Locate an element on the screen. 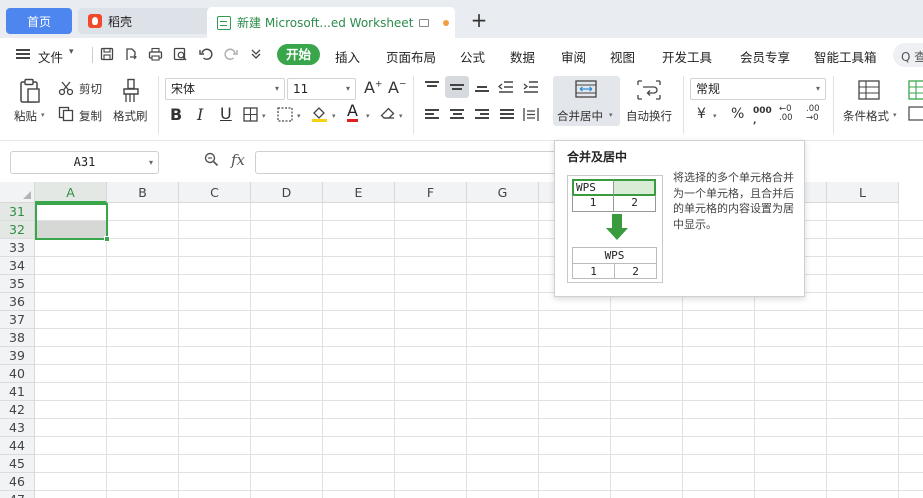 This screenshot has width=923, height=498. paste-icon is located at coordinates (30, 92).